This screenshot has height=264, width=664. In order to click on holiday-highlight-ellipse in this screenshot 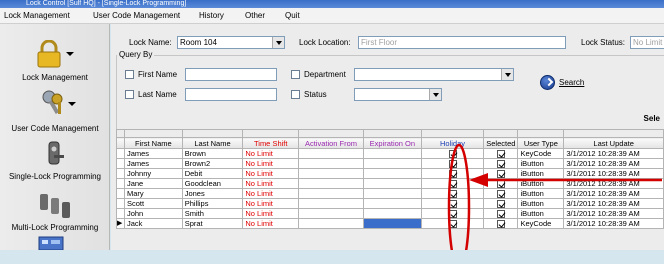, I will do `click(459, 203)`.